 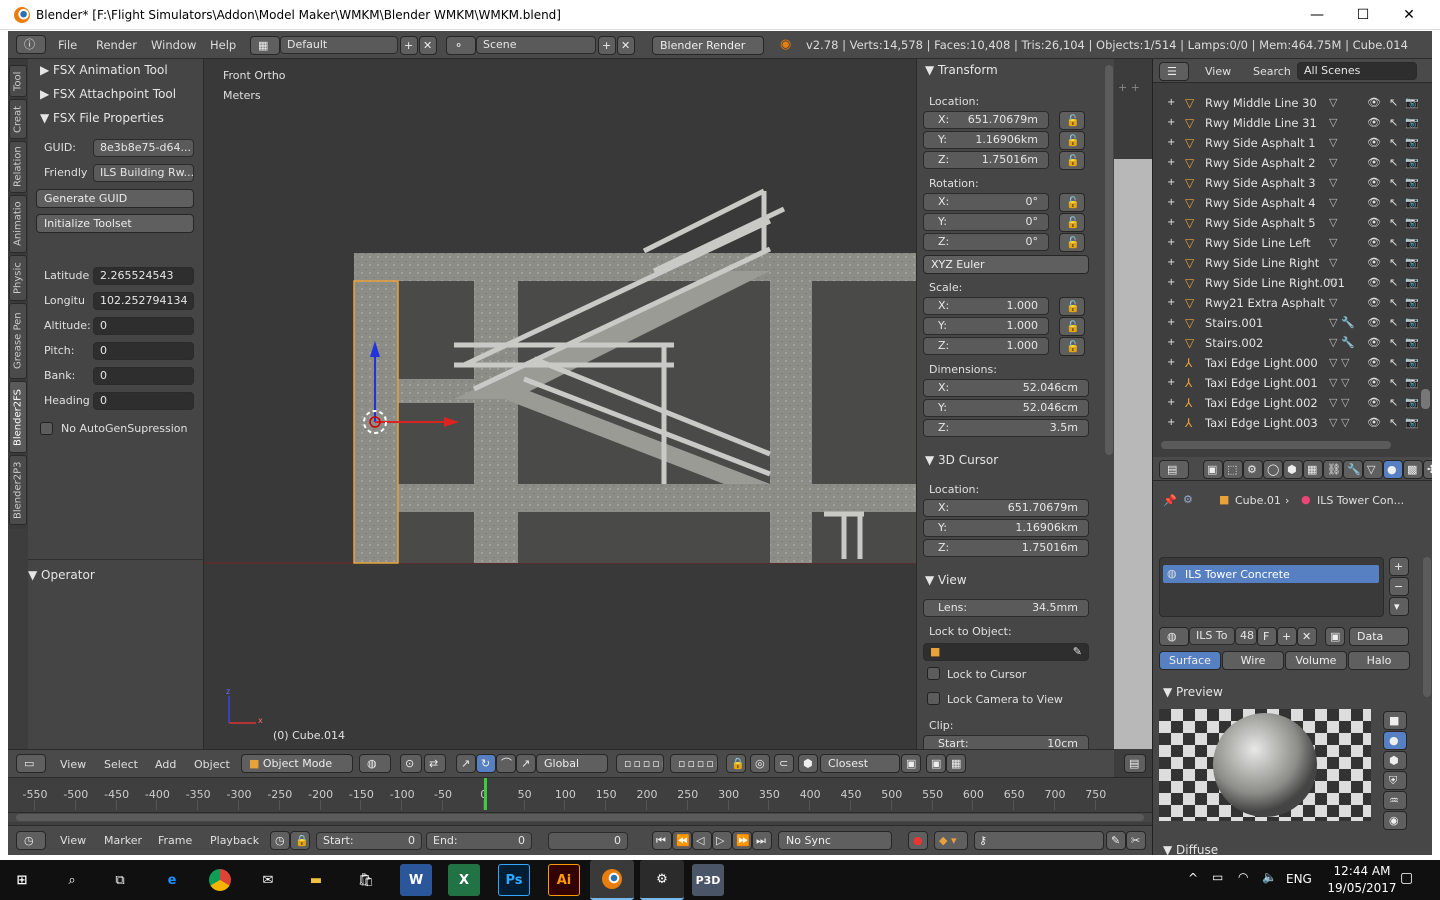 What do you see at coordinates (1072, 306) in the screenshot?
I see `scale-0-lock-icon: 🔓` at bounding box center [1072, 306].